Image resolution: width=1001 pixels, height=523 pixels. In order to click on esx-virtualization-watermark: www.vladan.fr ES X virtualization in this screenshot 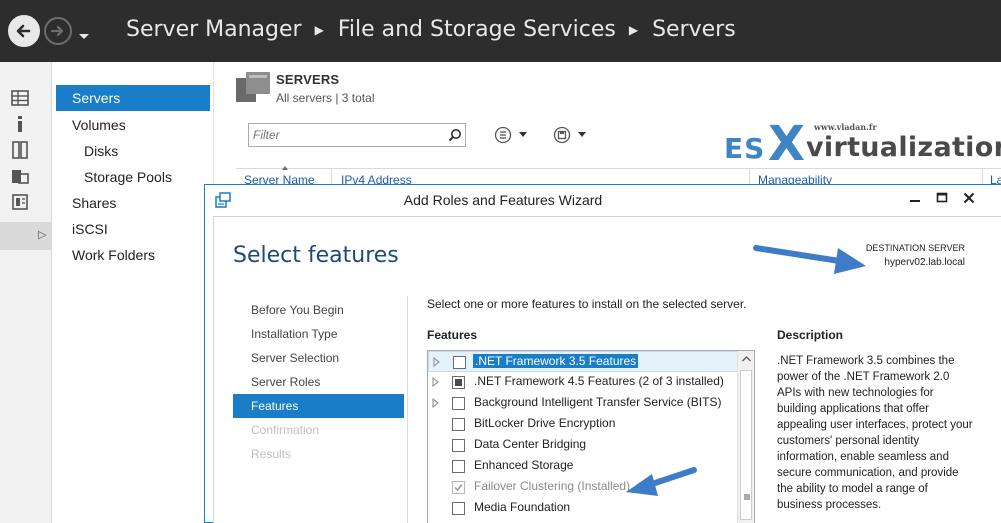, I will do `click(862, 145)`.